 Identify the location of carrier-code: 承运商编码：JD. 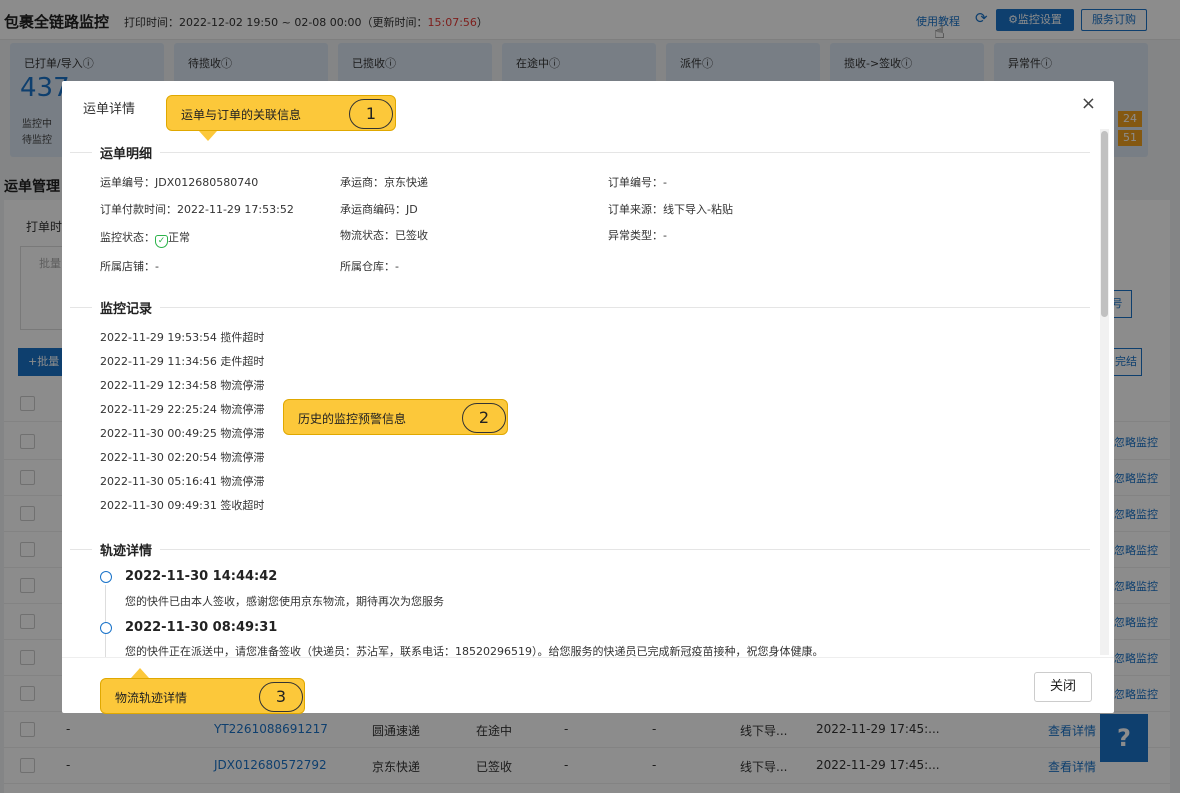
(379, 209).